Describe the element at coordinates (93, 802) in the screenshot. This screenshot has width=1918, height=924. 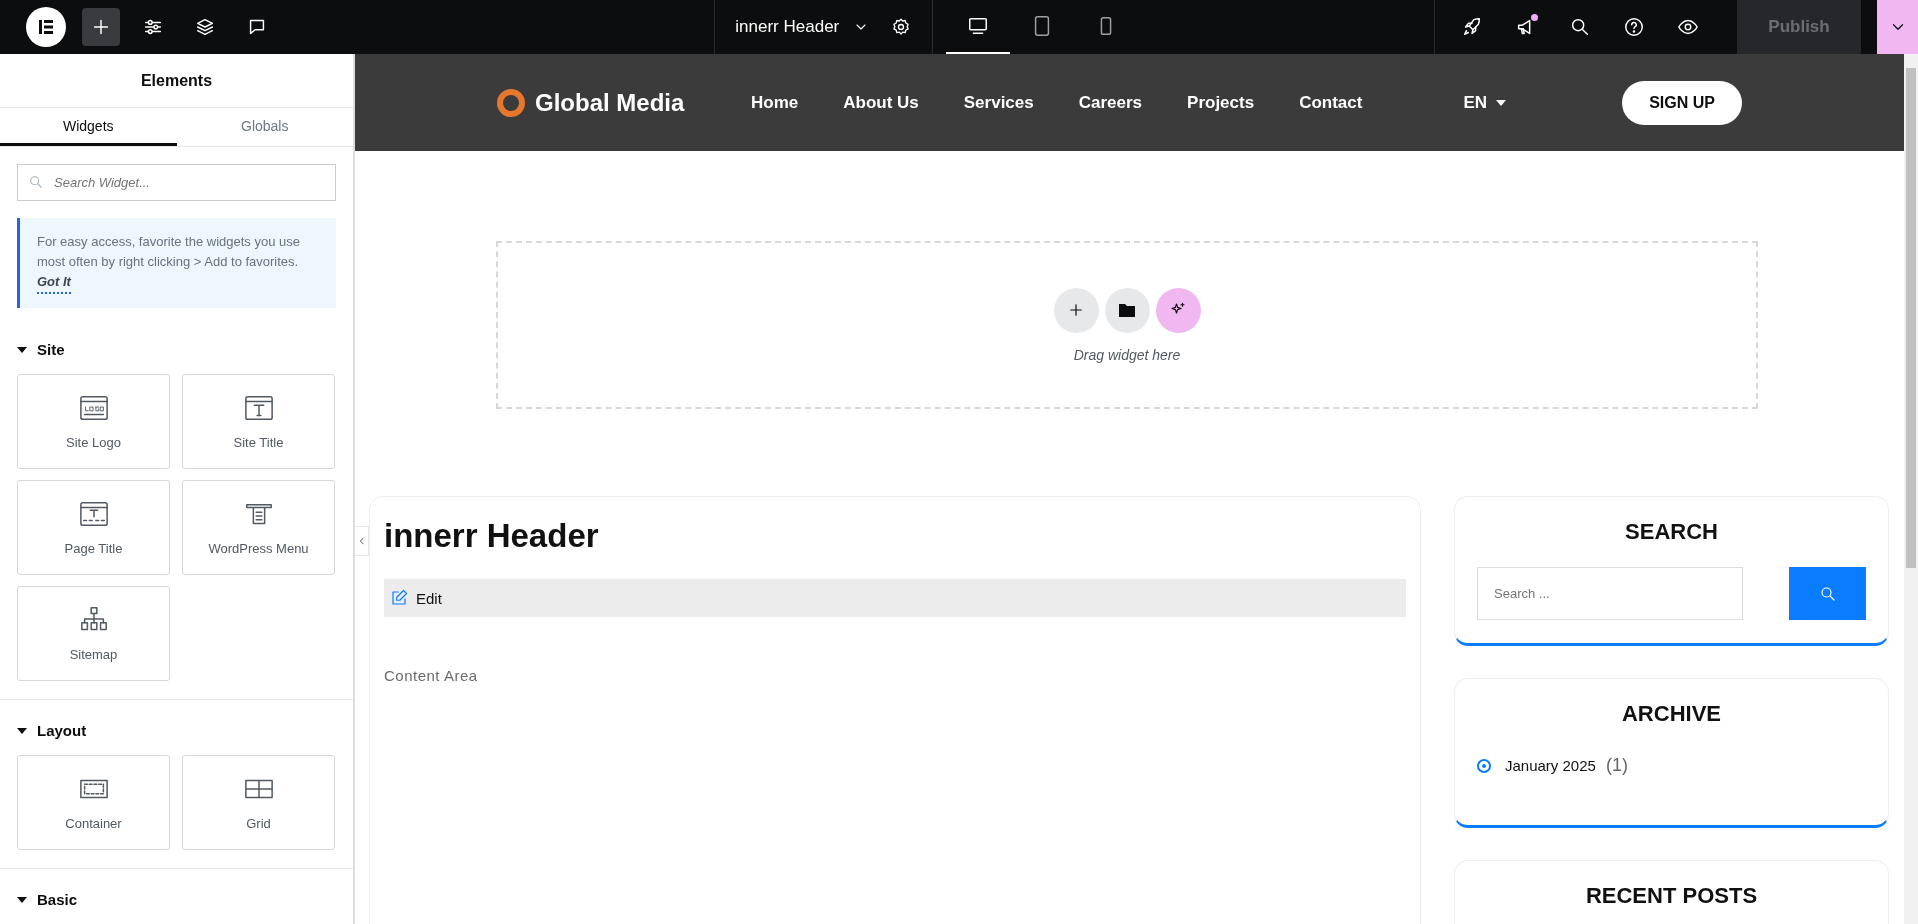
I see `widget-tile: Container` at that location.